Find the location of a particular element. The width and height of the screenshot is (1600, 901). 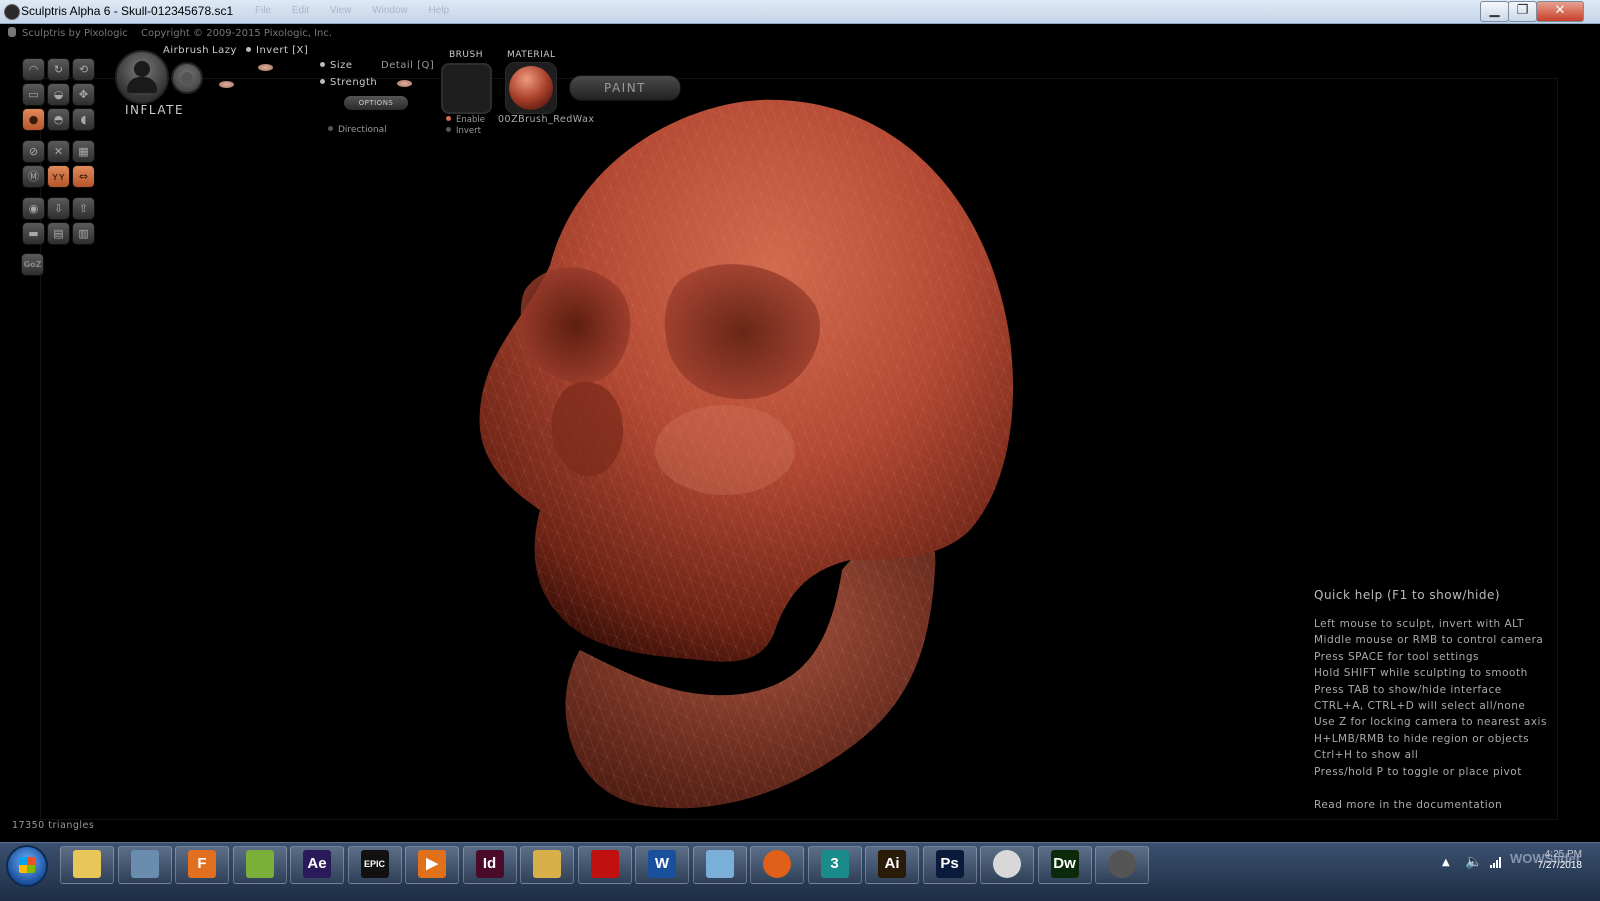

after-effects-icon: Ae is located at coordinates (317, 864).